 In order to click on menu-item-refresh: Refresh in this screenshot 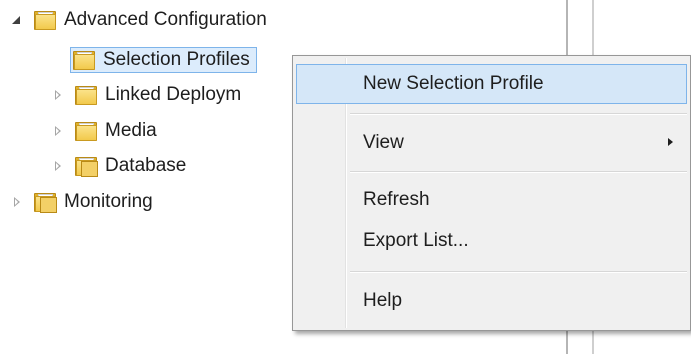, I will do `click(491, 200)`.